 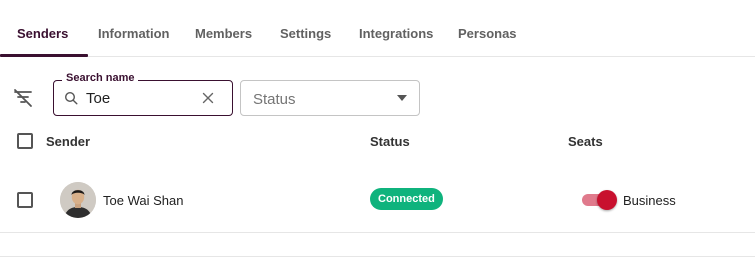 I want to click on search-icon, so click(x=71, y=98).